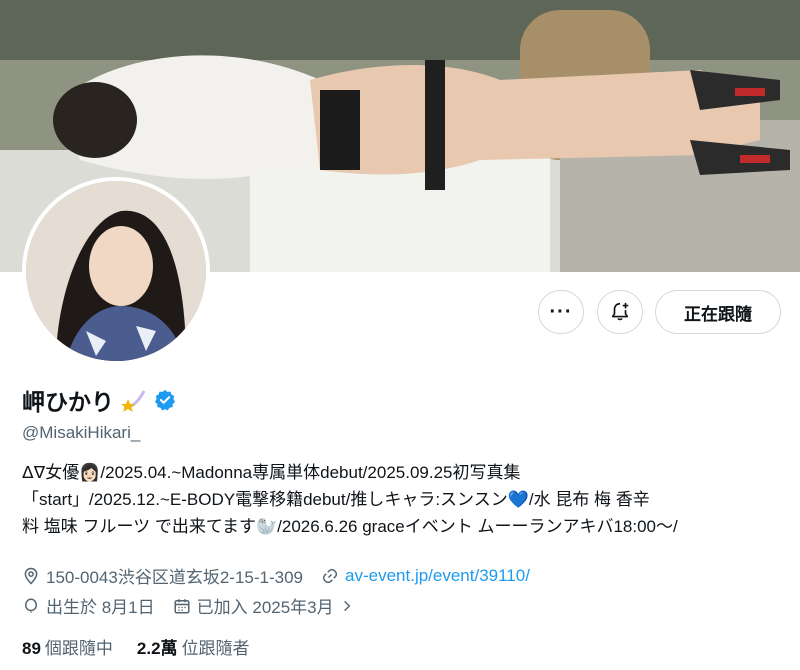  I want to click on more-icon: ···, so click(561, 311).